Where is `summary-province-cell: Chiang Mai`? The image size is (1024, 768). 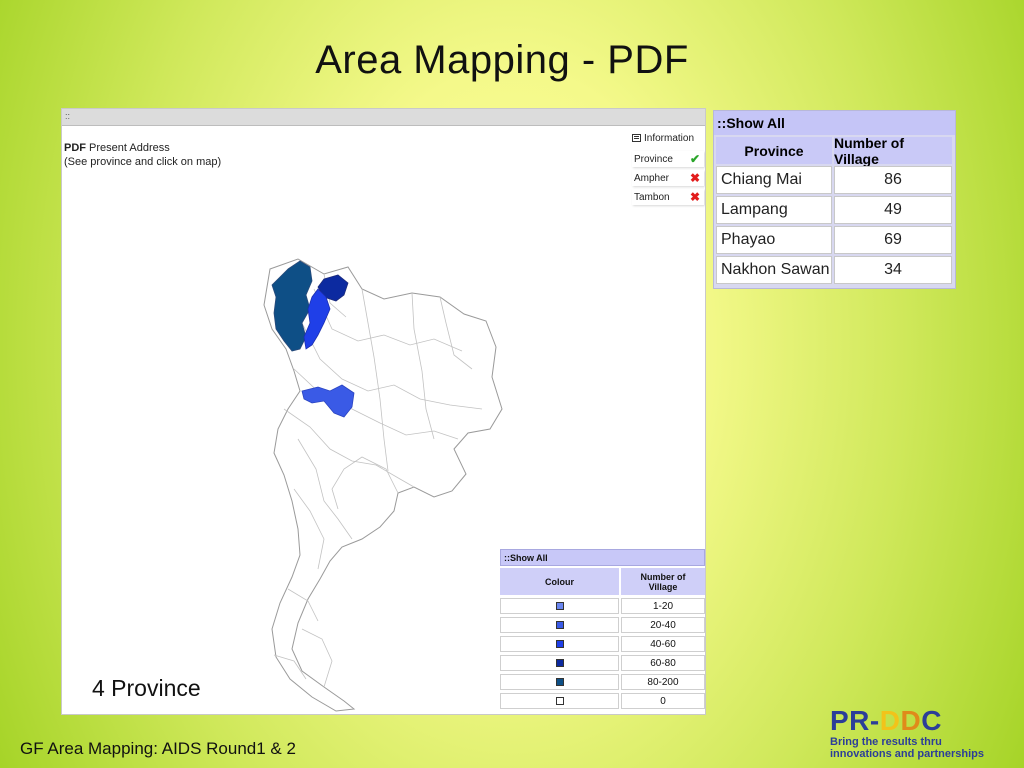
summary-province-cell: Chiang Mai is located at coordinates (774, 180).